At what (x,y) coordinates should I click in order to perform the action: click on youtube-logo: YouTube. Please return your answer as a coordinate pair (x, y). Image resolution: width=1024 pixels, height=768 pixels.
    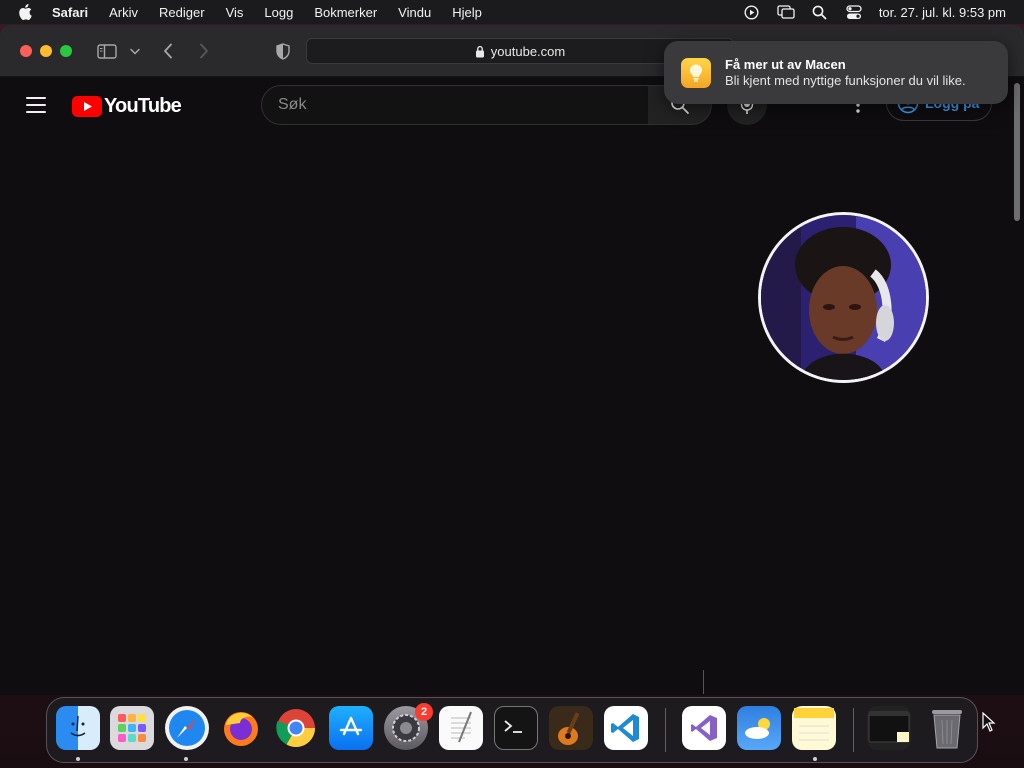
    Looking at the image, I should click on (127, 106).